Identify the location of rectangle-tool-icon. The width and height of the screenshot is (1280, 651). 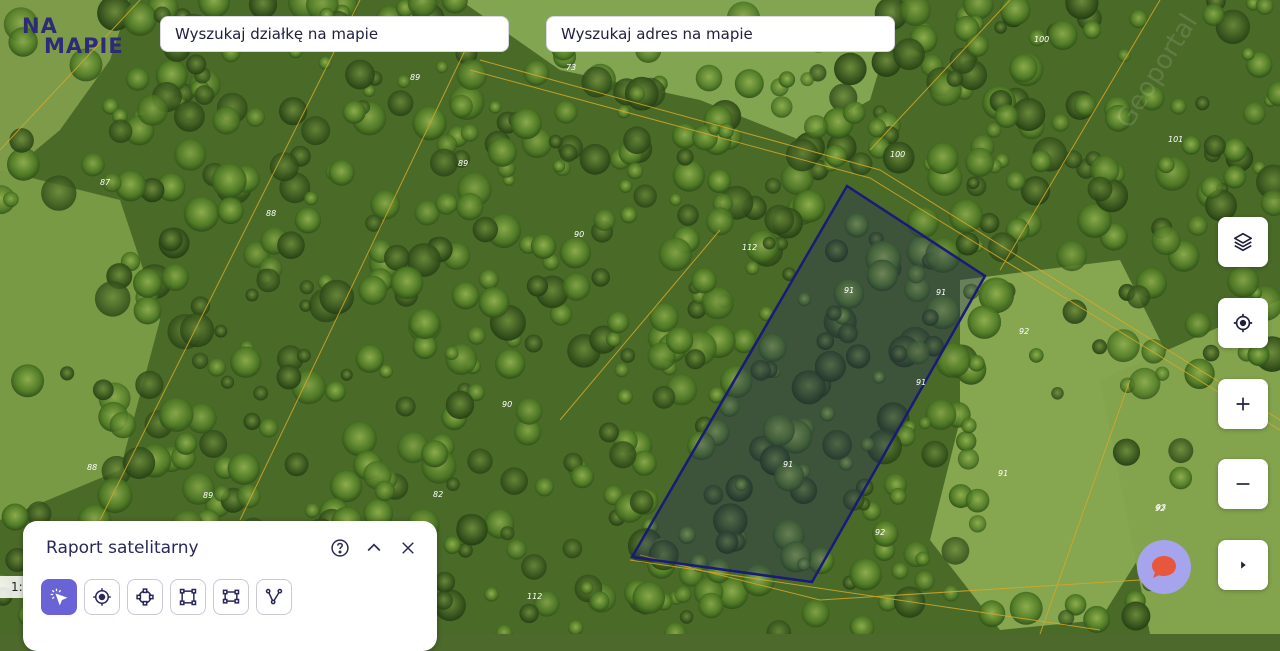
(188, 597).